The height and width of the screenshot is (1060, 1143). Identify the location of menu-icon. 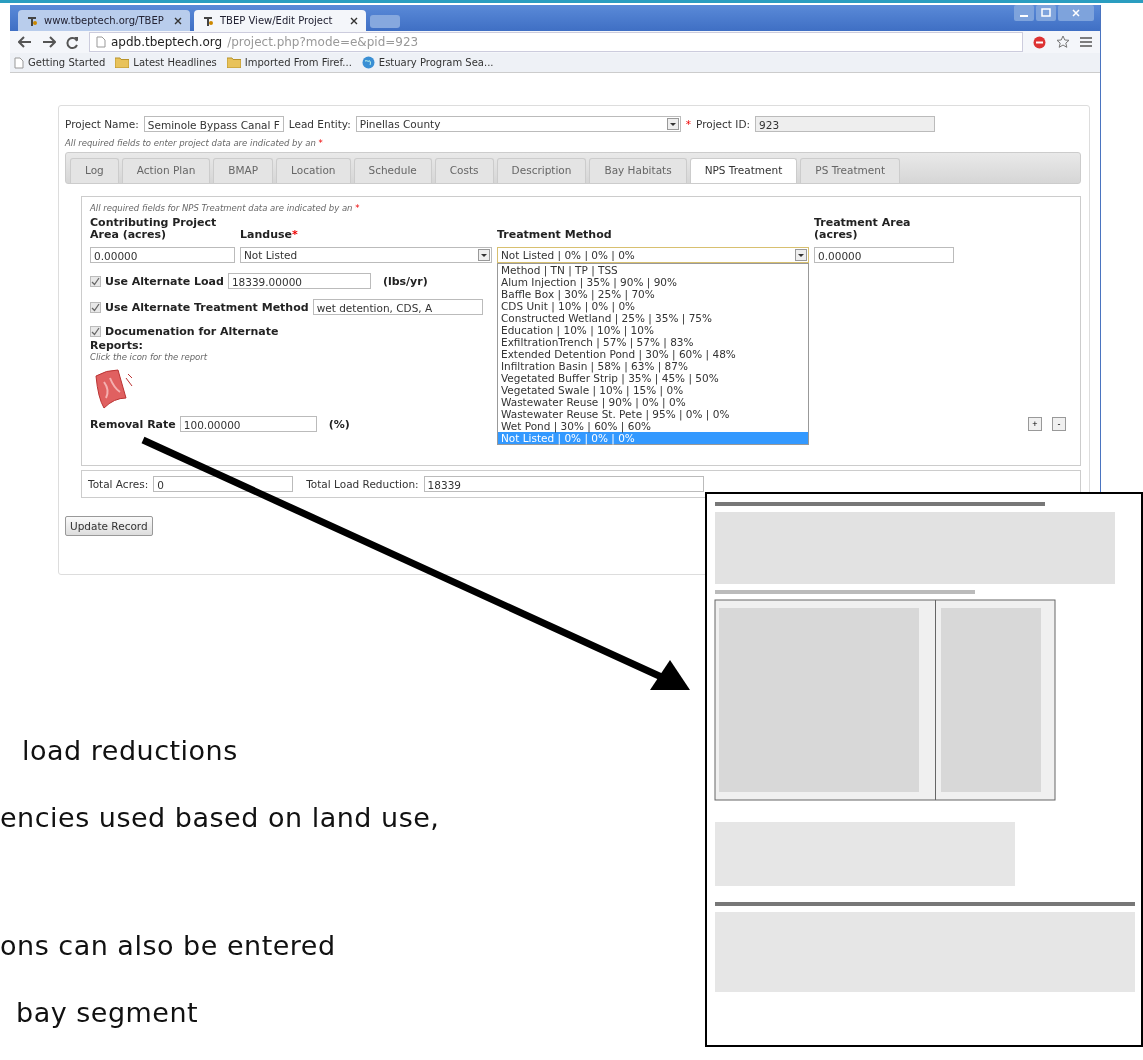
(1086, 42).